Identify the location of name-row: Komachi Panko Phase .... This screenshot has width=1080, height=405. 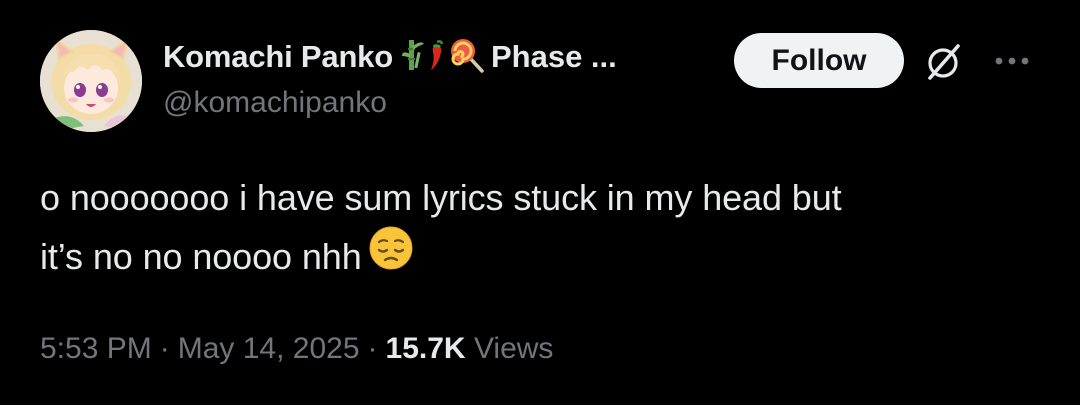
(443, 57).